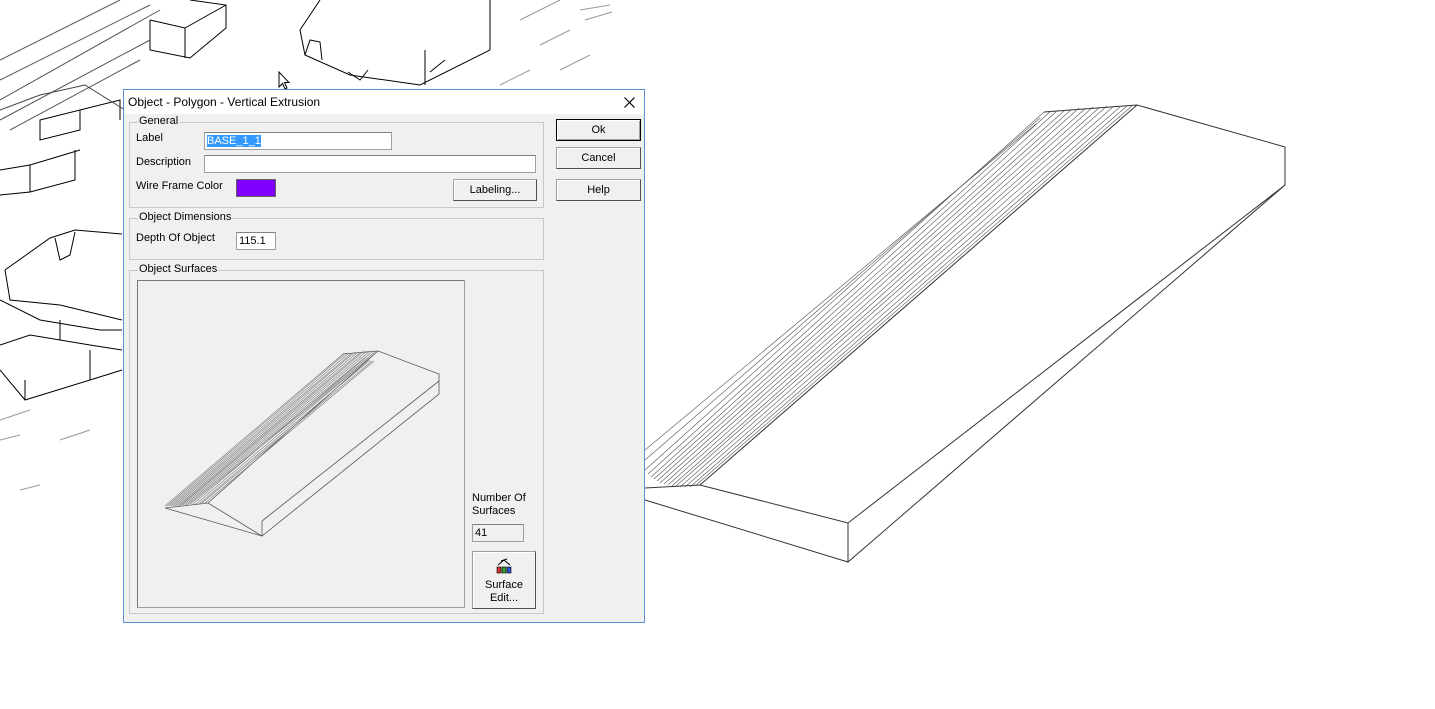 Image resolution: width=1435 pixels, height=709 pixels. What do you see at coordinates (498, 533) in the screenshot?
I see `number-of-surfaces-field: 41` at bounding box center [498, 533].